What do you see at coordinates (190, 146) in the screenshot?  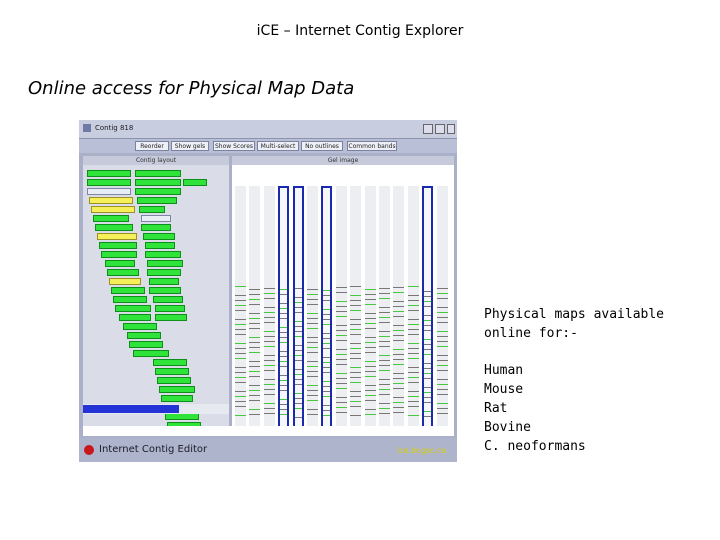 I see `show-gels-button: Show gels` at bounding box center [190, 146].